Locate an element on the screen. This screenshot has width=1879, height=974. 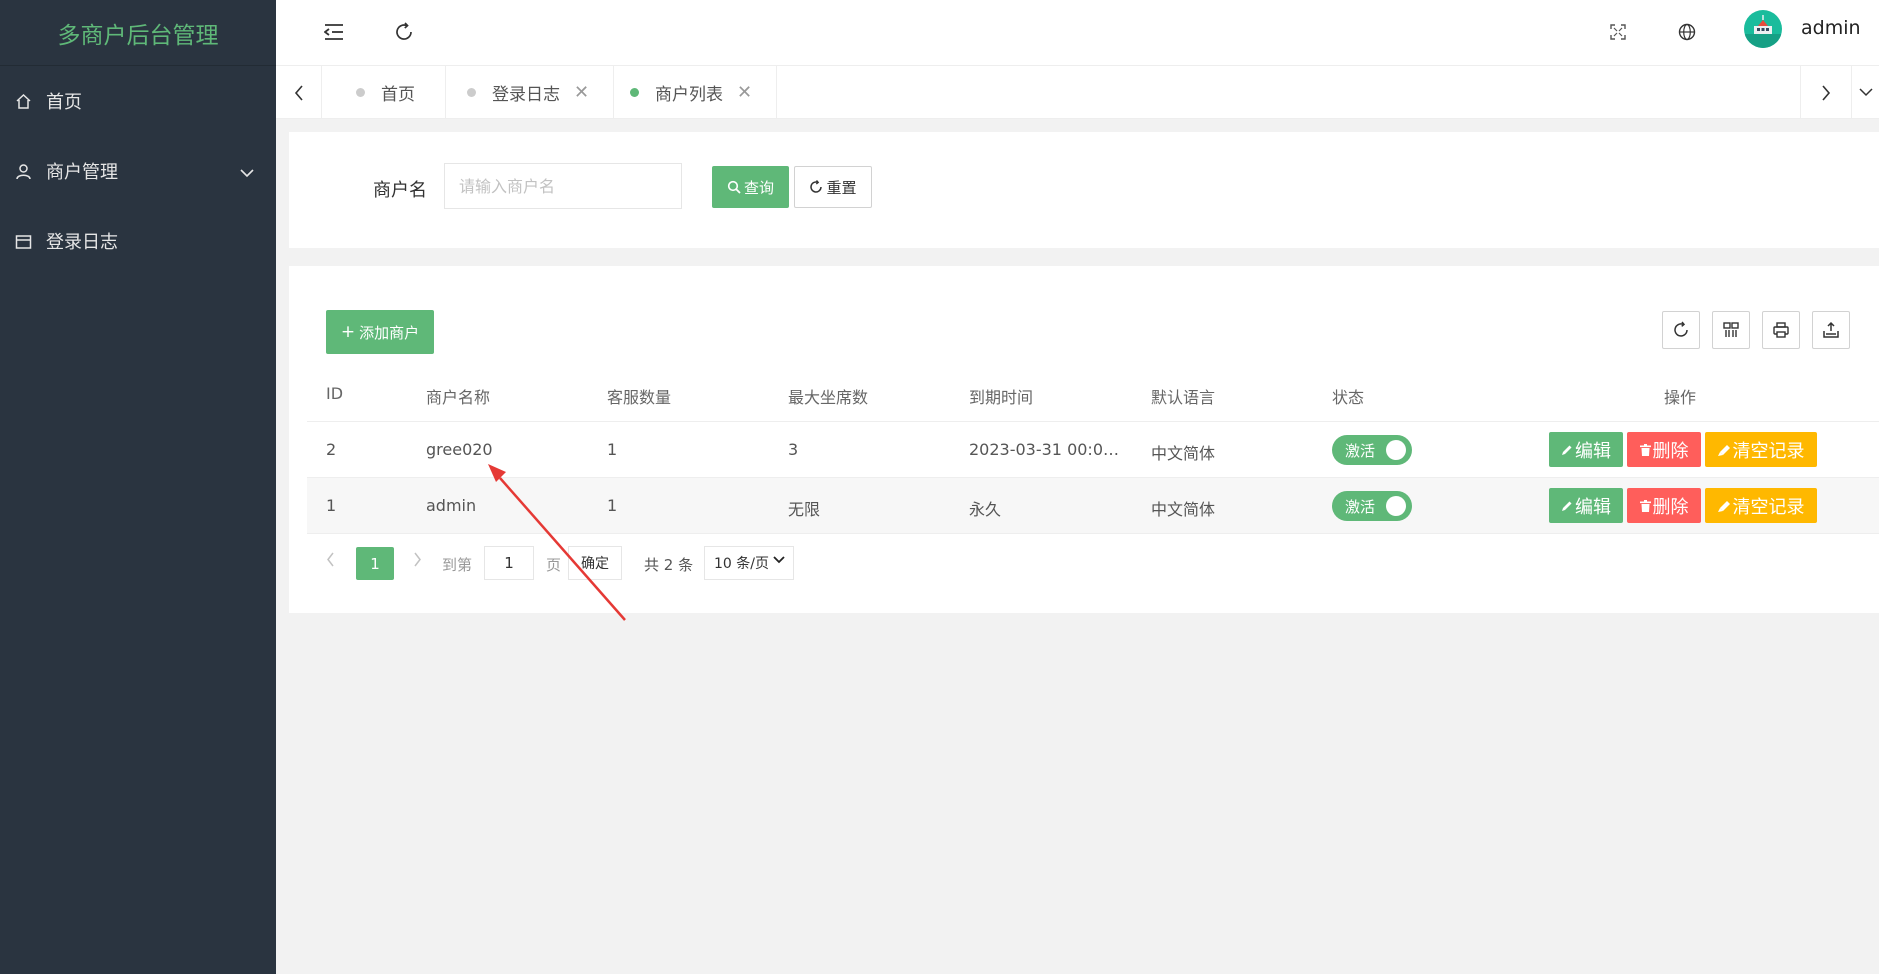
cell-id: 2 is located at coordinates (331, 449).